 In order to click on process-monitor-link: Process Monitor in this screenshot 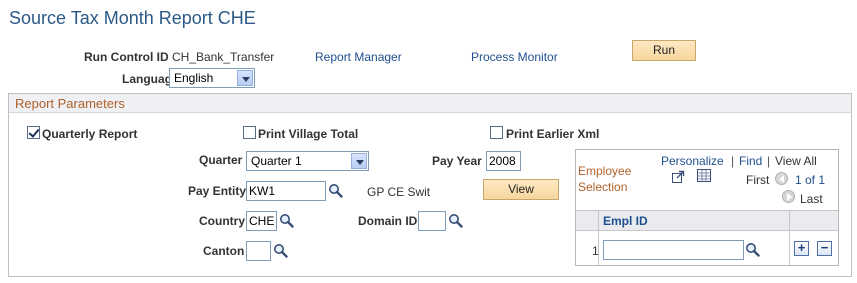, I will do `click(514, 57)`.